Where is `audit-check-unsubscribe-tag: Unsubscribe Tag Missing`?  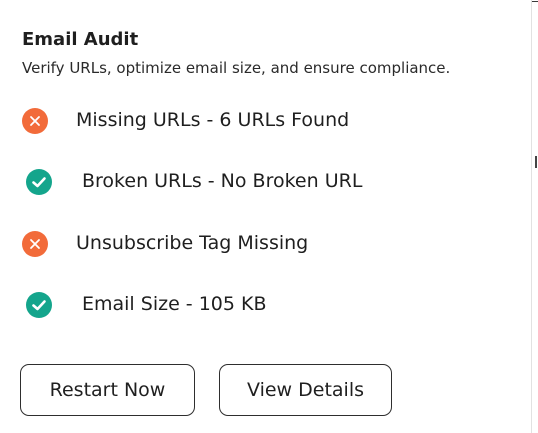
audit-check-unsubscribe-tag: Unsubscribe Tag Missing is located at coordinates (265, 244).